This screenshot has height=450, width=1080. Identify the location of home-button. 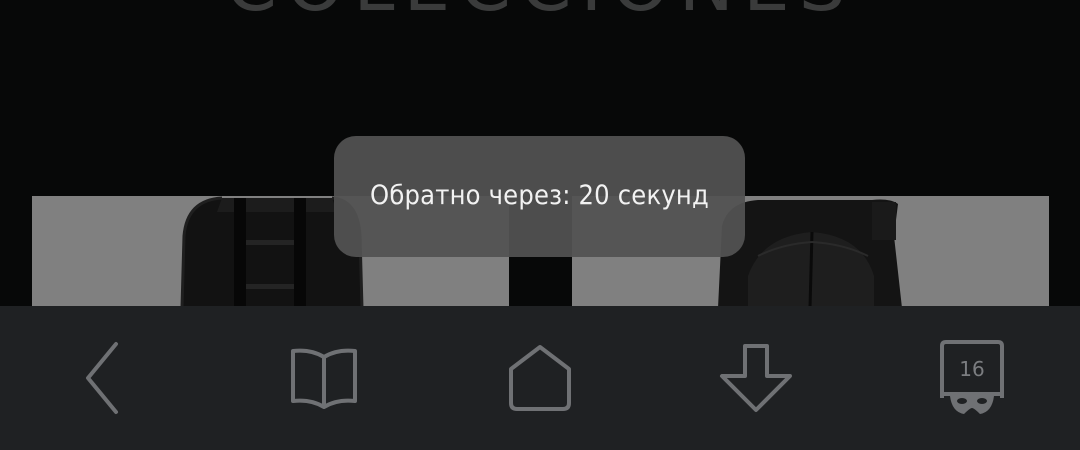
(540, 378).